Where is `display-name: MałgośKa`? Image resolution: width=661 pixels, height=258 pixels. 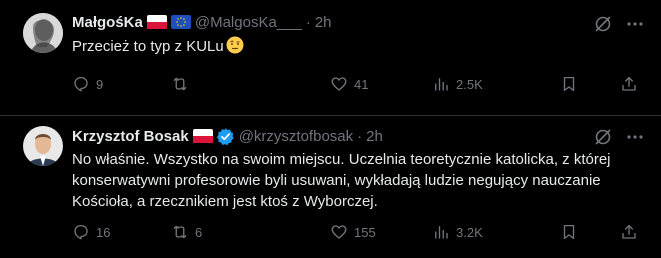
display-name: MałgośKa is located at coordinates (107, 22).